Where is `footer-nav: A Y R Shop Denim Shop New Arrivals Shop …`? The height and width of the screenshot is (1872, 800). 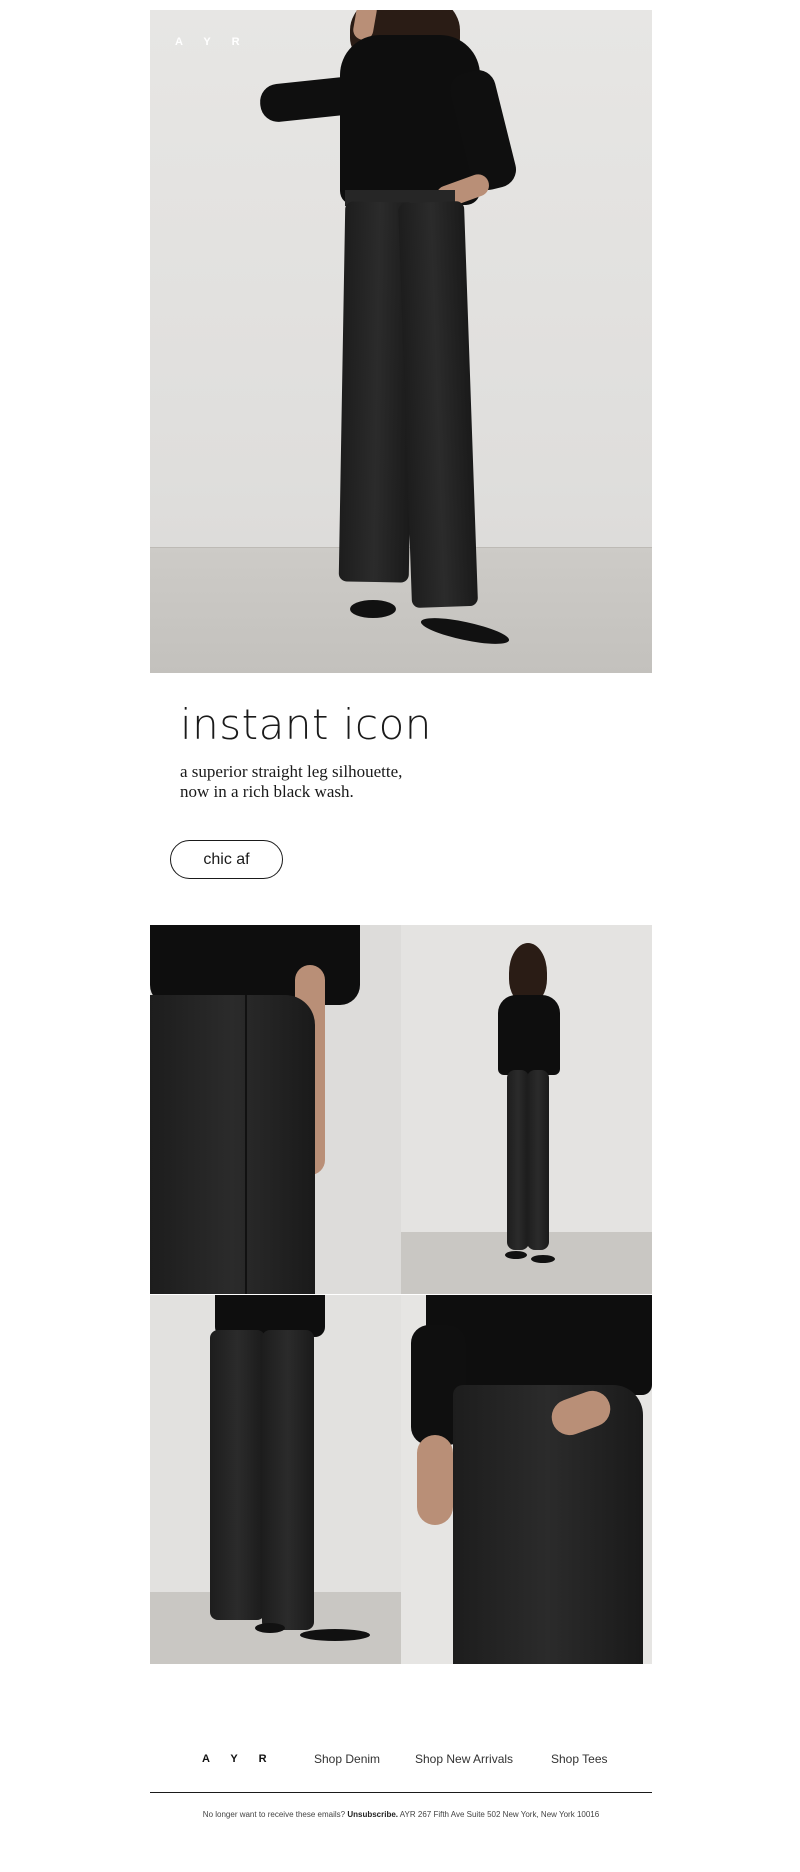 footer-nav: A Y R Shop Denim Shop New Arrivals Shop … is located at coordinates (401, 1760).